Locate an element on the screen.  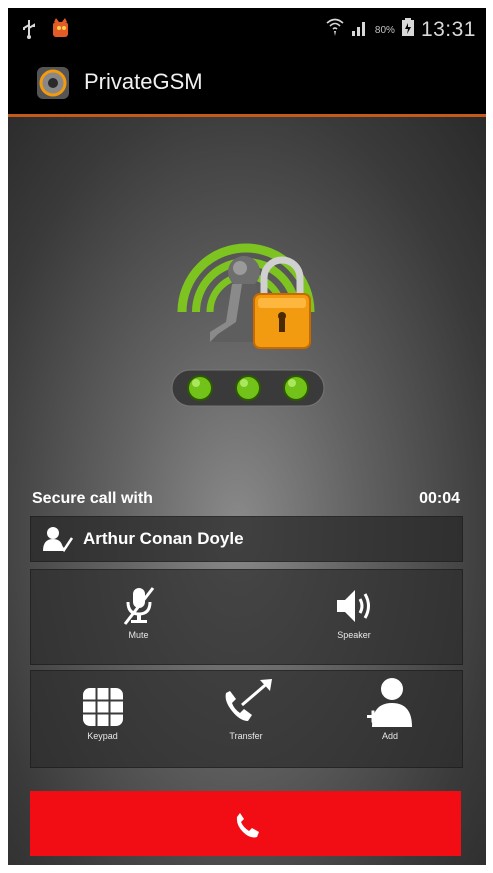
phone-hangup-icon is located at coordinates (247, 825).